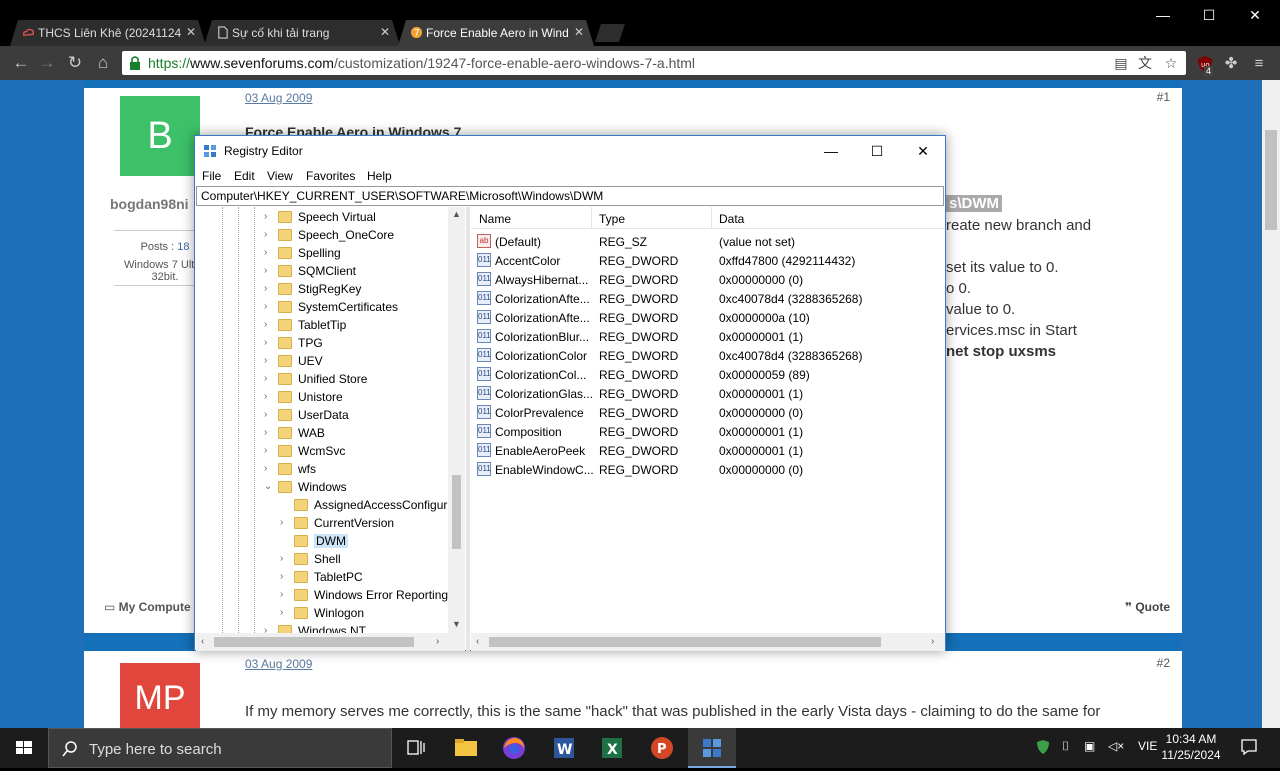 The image size is (1280, 771). I want to click on tree-item: › TPG, so click(322, 344).